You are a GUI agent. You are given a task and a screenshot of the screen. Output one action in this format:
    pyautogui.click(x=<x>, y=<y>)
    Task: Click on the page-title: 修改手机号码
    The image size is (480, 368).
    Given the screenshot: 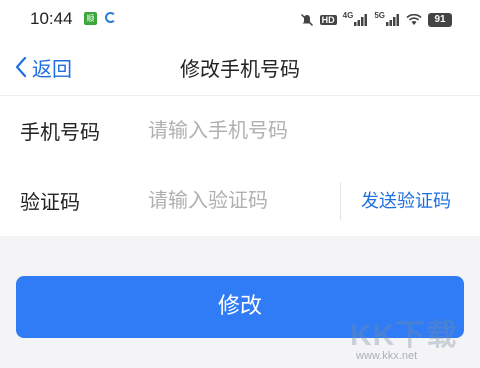 What is the action you would take?
    pyautogui.click(x=240, y=69)
    